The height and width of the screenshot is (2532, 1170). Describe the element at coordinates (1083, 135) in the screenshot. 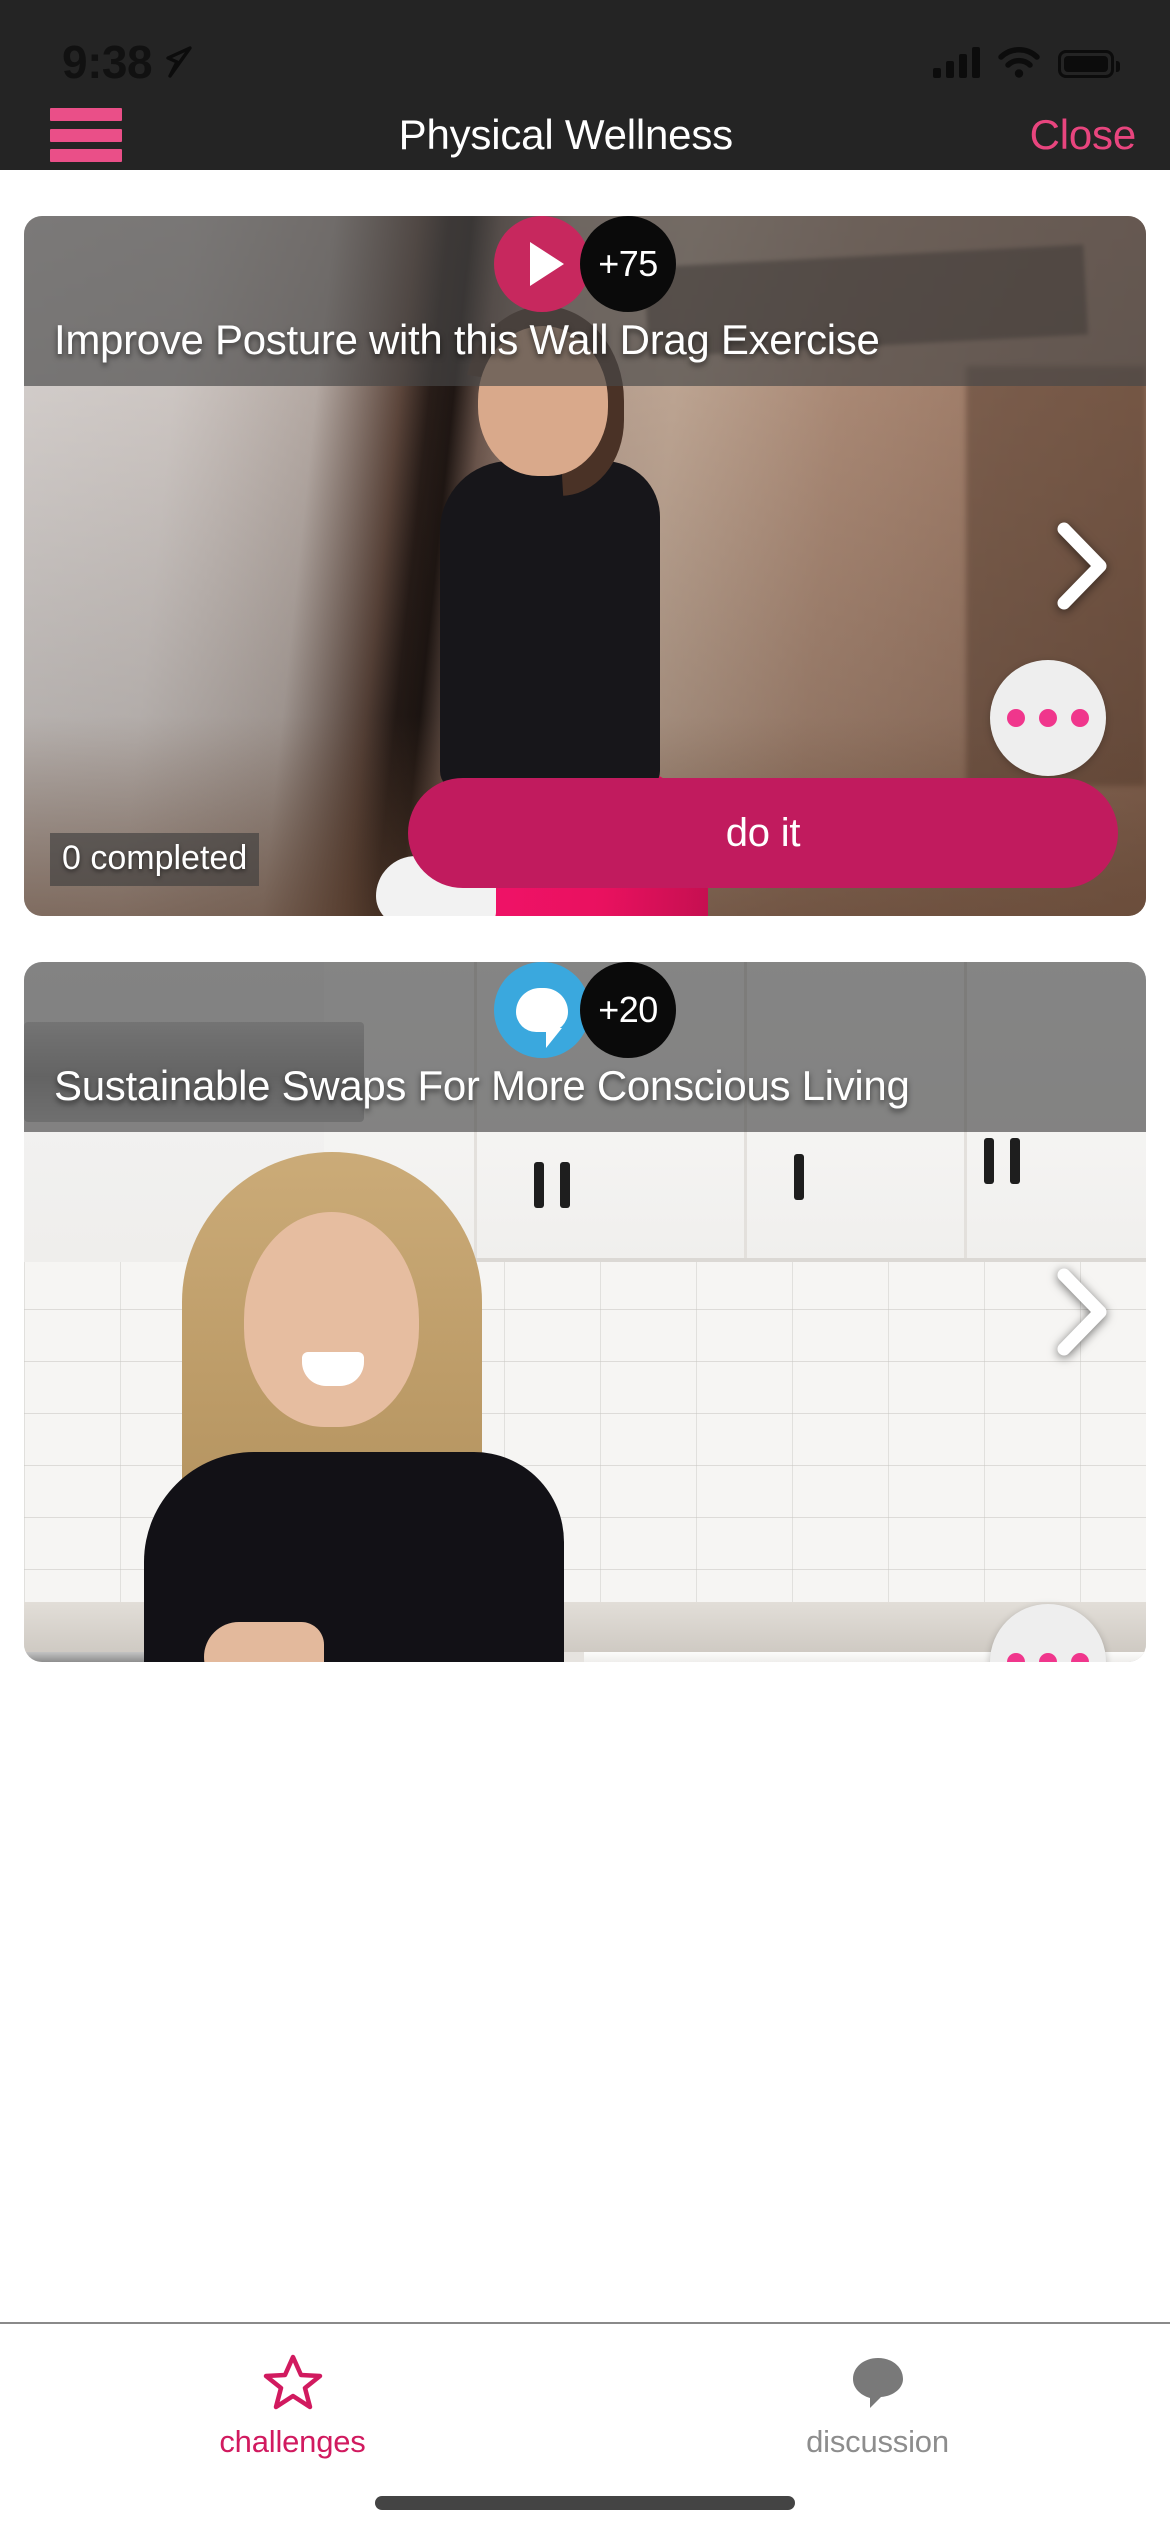

I see `close-button: Close` at that location.